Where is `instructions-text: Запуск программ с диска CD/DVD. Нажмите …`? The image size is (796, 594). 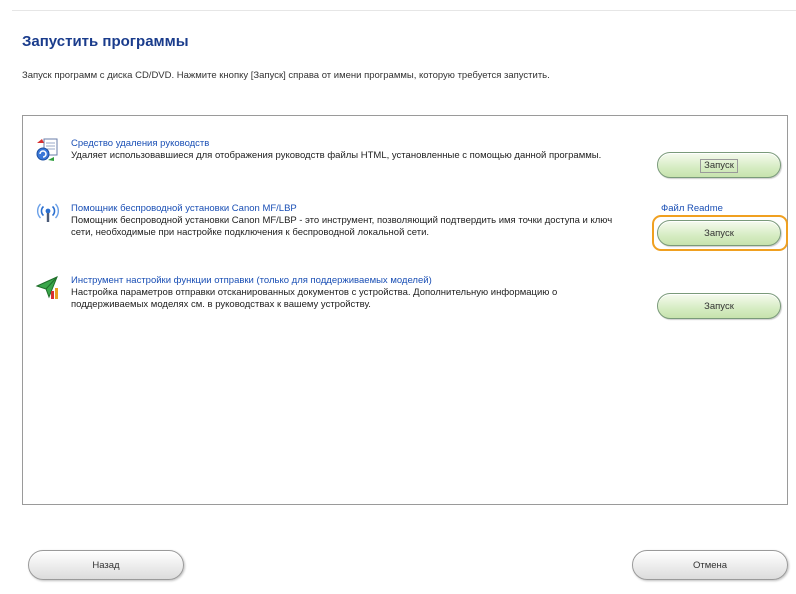
instructions-text: Запуск программ с диска CD/DVD. Нажмите … is located at coordinates (286, 75).